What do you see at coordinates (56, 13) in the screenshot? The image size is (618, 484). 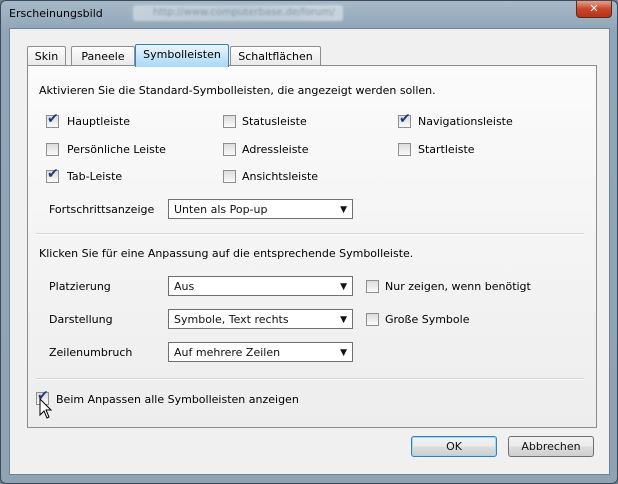 I see `window-title: Erscheinungsbild` at bounding box center [56, 13].